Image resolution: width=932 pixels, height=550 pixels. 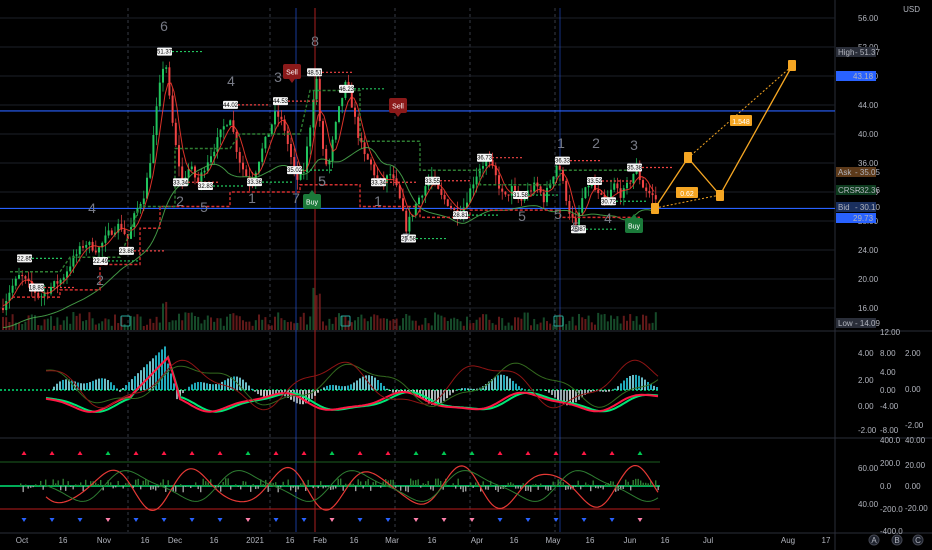 What do you see at coordinates (868, 308) in the screenshot?
I see `price-tick: 16.00` at bounding box center [868, 308].